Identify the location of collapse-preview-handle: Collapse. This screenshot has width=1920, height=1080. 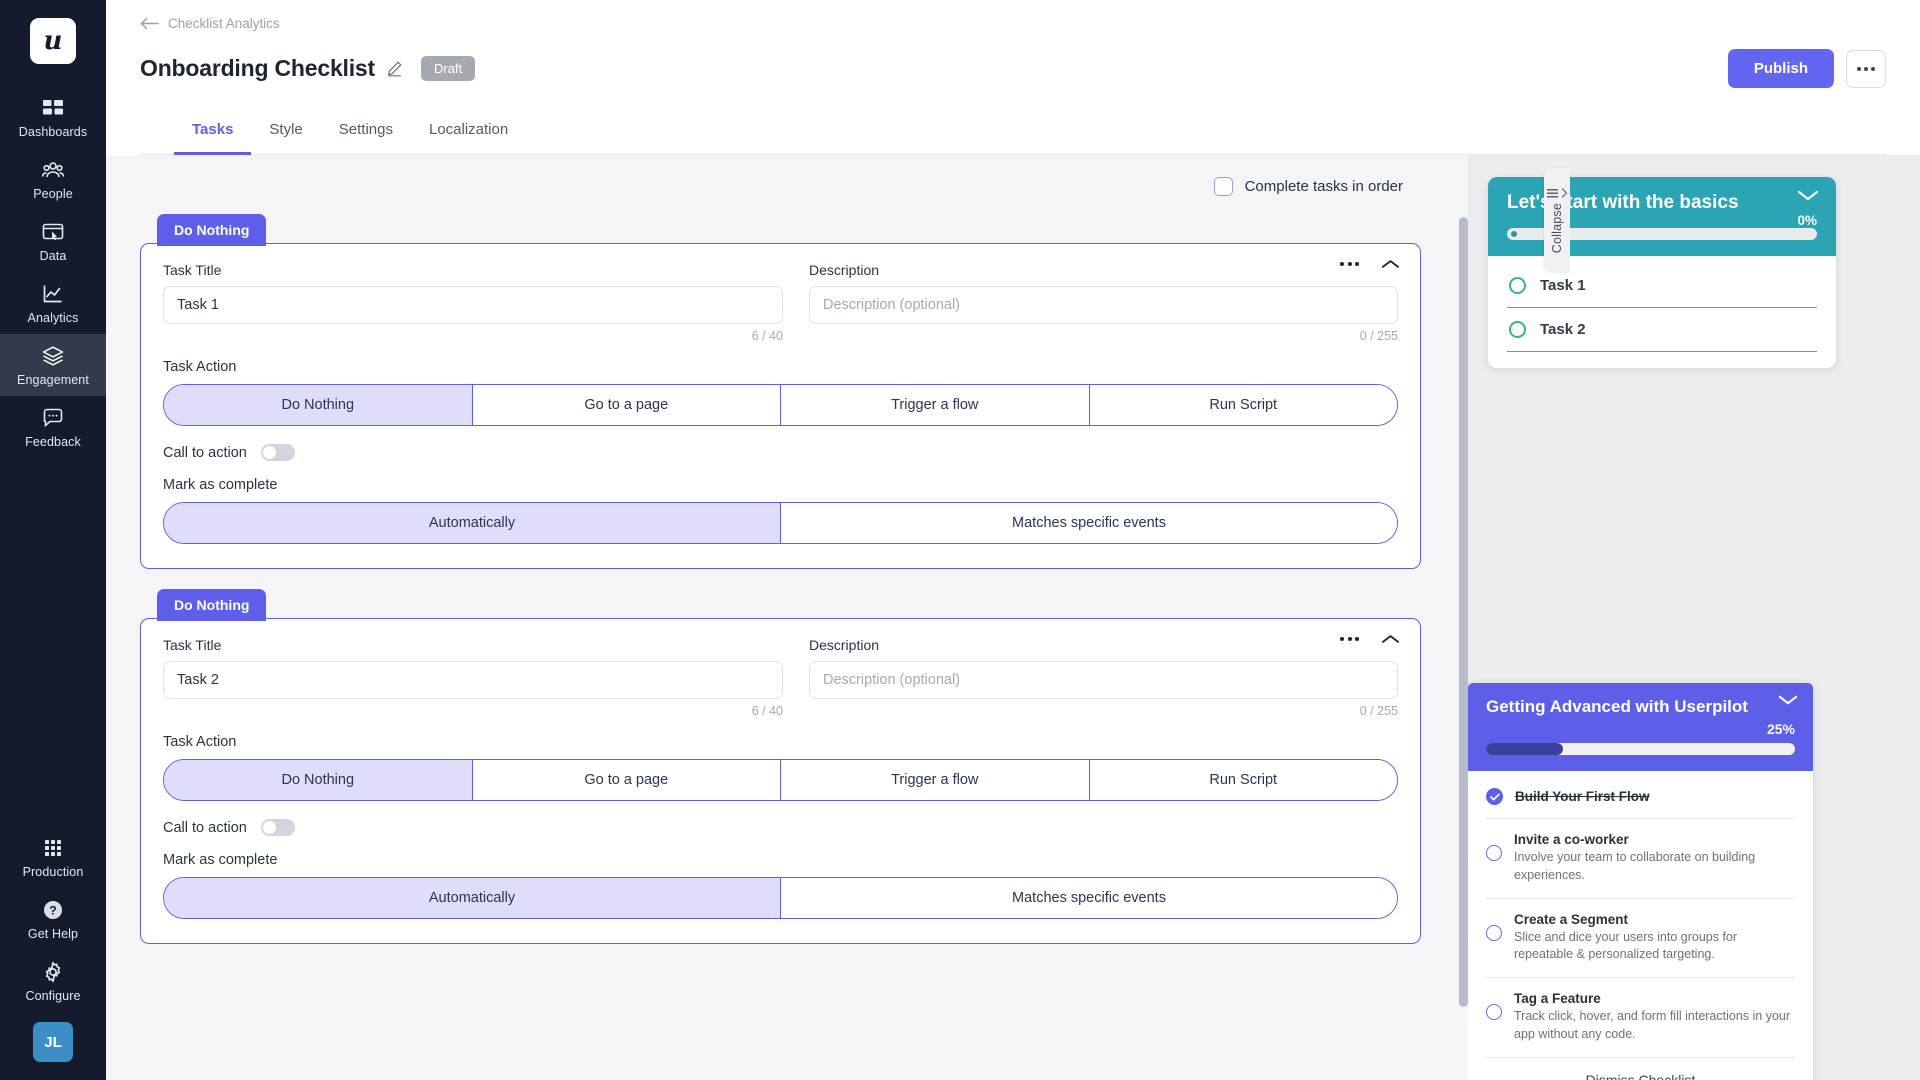
(1557, 220).